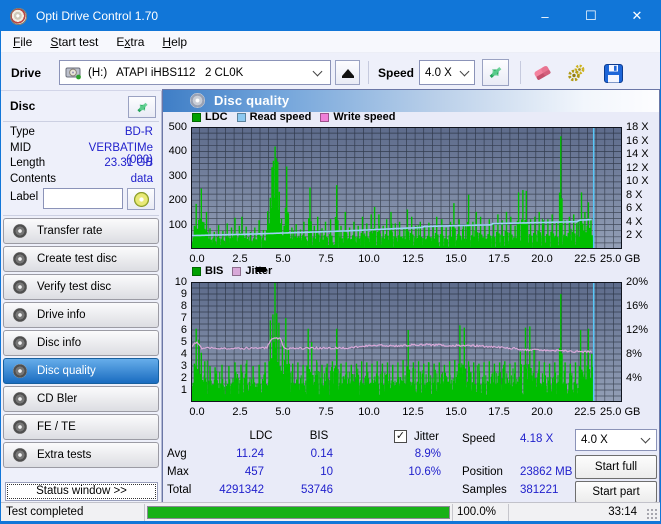 The height and width of the screenshot is (524, 661). What do you see at coordinates (347, 72) in the screenshot?
I see `eject-button` at bounding box center [347, 72].